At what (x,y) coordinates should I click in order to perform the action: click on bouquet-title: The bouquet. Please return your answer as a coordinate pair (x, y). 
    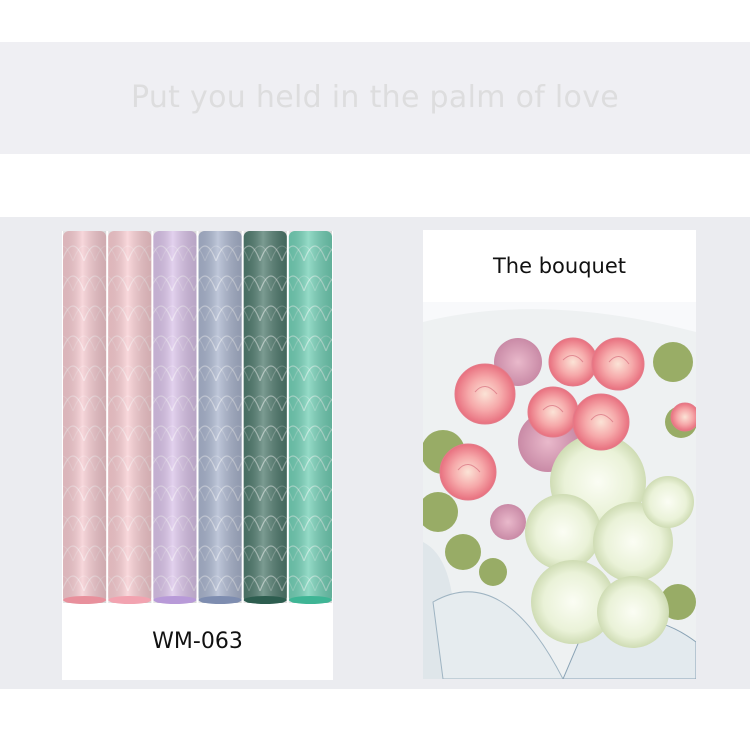
    Looking at the image, I should click on (559, 266).